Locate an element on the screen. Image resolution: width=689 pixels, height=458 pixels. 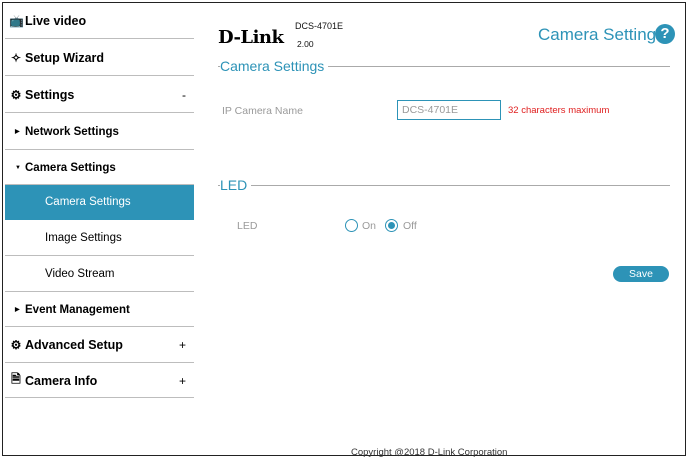
sidebar-item-network-settings: ▶ Network Settings is located at coordinates (99, 132).